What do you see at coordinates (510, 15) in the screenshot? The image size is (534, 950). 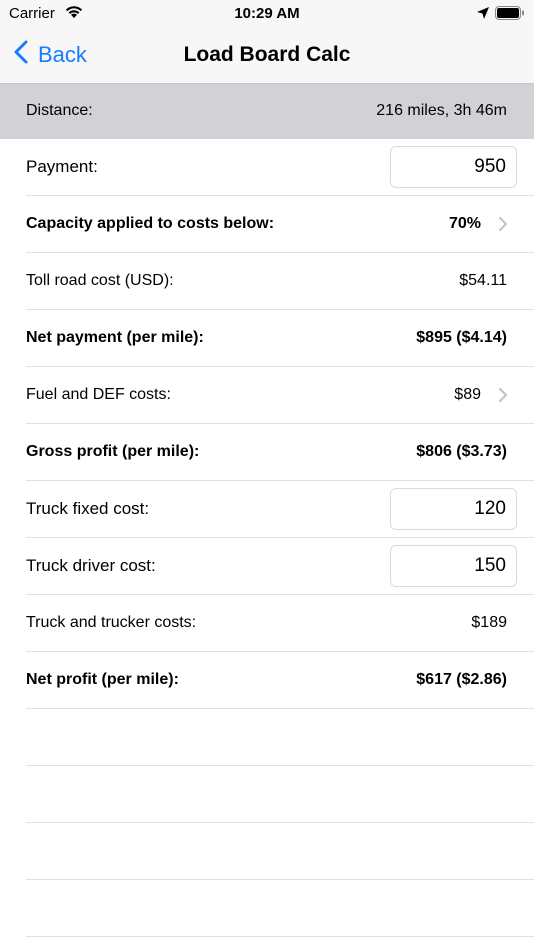 I see `battery-icon` at bounding box center [510, 15].